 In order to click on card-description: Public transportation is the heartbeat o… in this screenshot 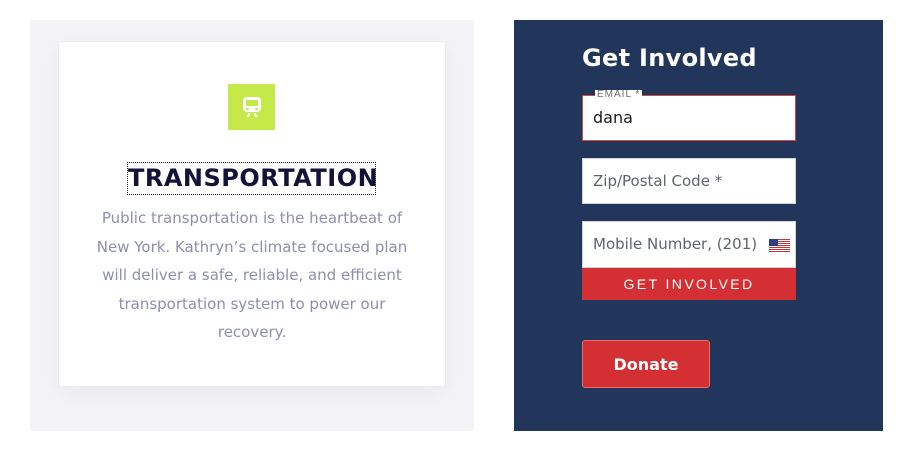, I will do `click(252, 275)`.